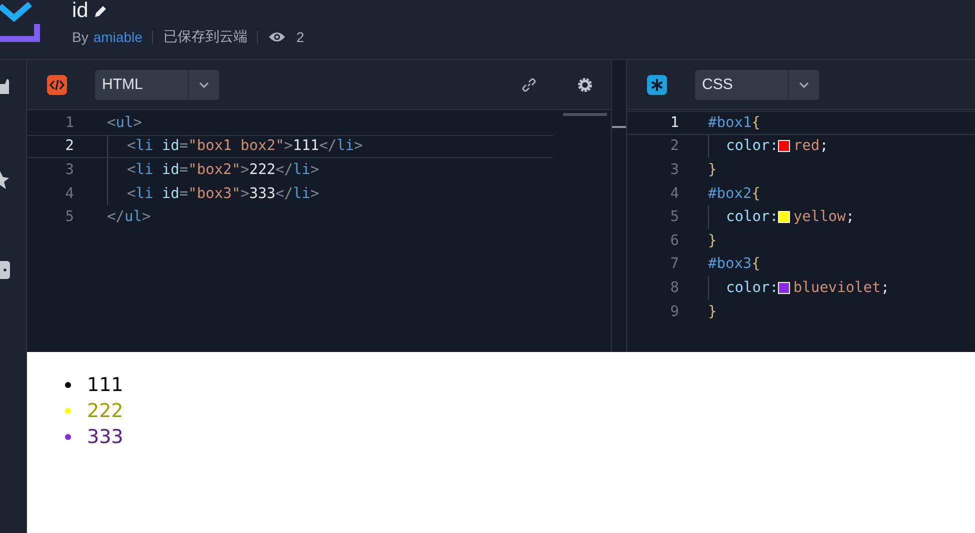  I want to click on eye-icon, so click(277, 37).